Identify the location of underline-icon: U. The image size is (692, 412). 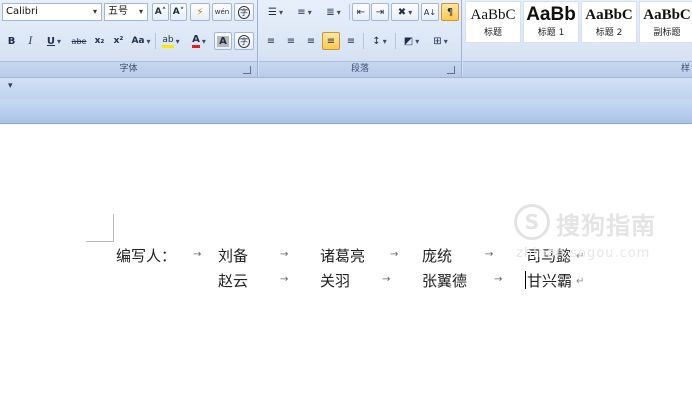
(51, 41).